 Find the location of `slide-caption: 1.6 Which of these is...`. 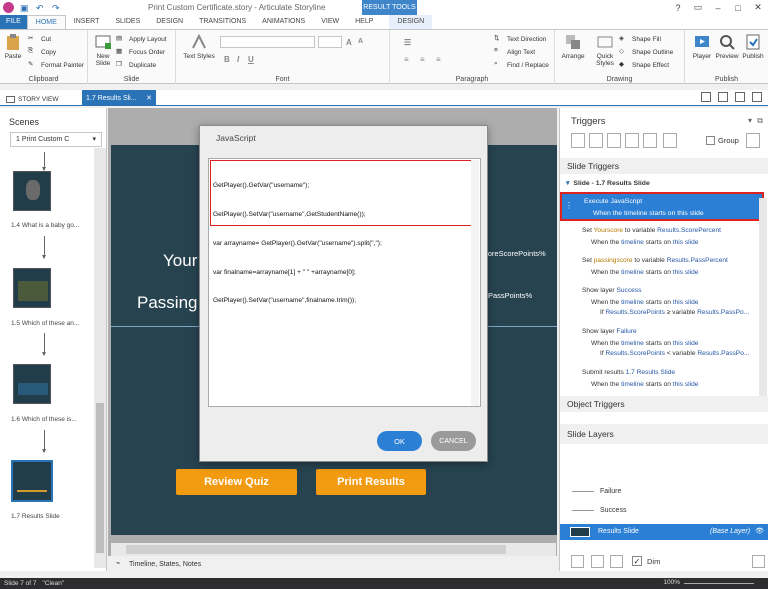

slide-caption: 1.6 Which of these is... is located at coordinates (44, 419).